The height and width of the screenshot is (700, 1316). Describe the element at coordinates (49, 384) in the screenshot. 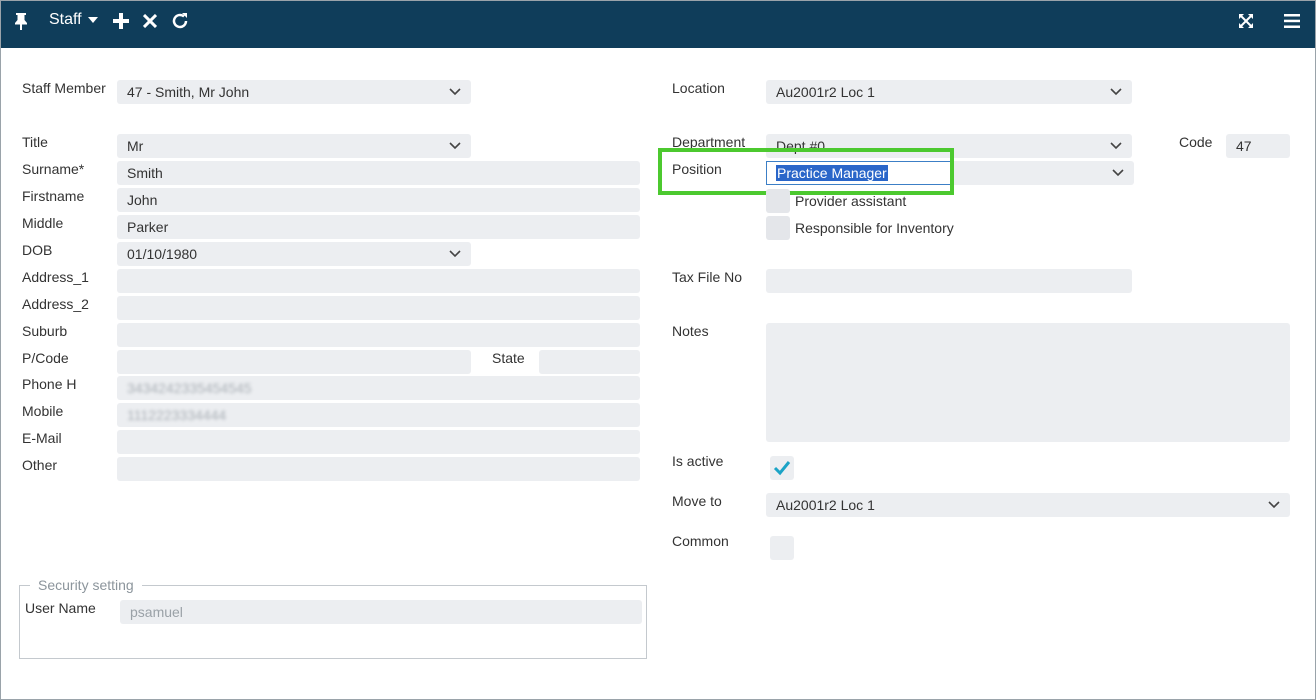

I see `phone-h-label: Phone H` at that location.